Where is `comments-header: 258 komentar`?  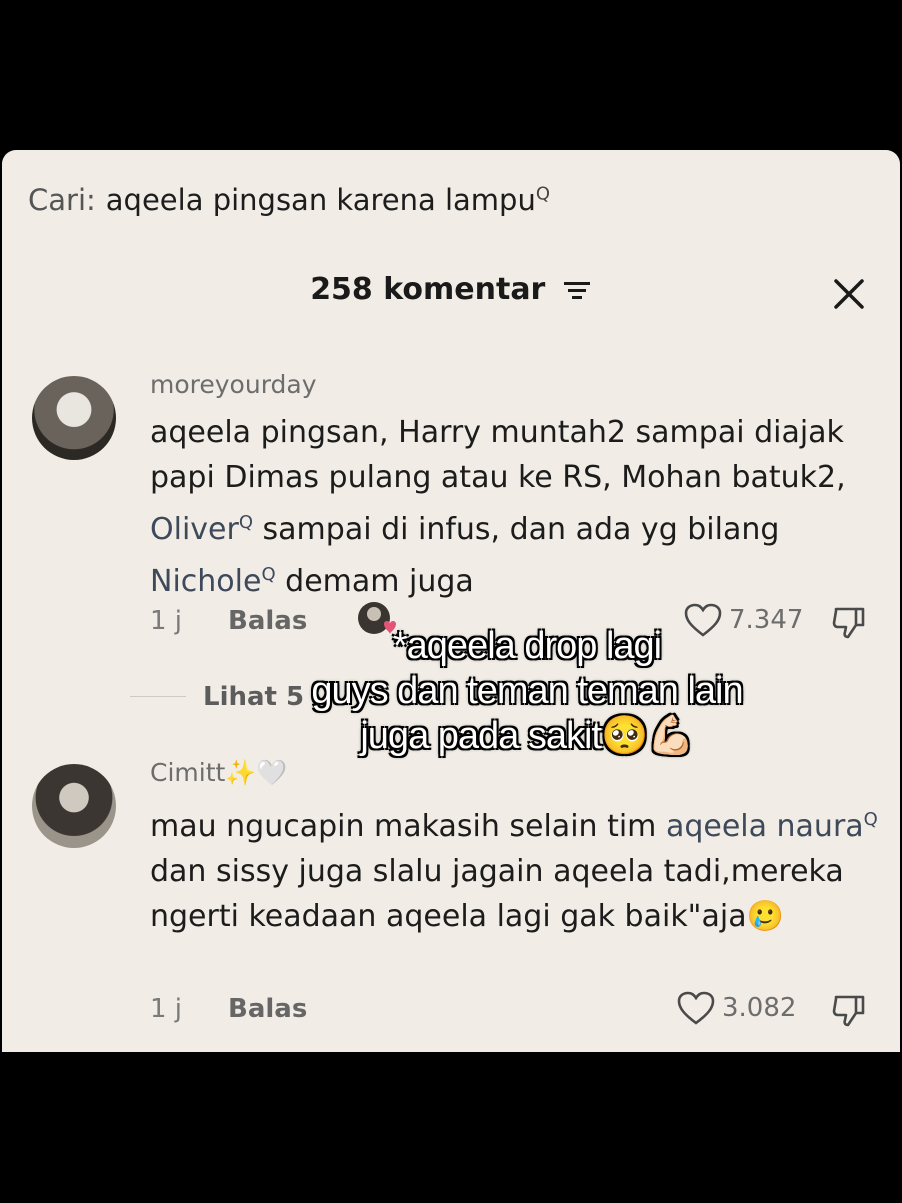 comments-header: 258 komentar is located at coordinates (451, 289).